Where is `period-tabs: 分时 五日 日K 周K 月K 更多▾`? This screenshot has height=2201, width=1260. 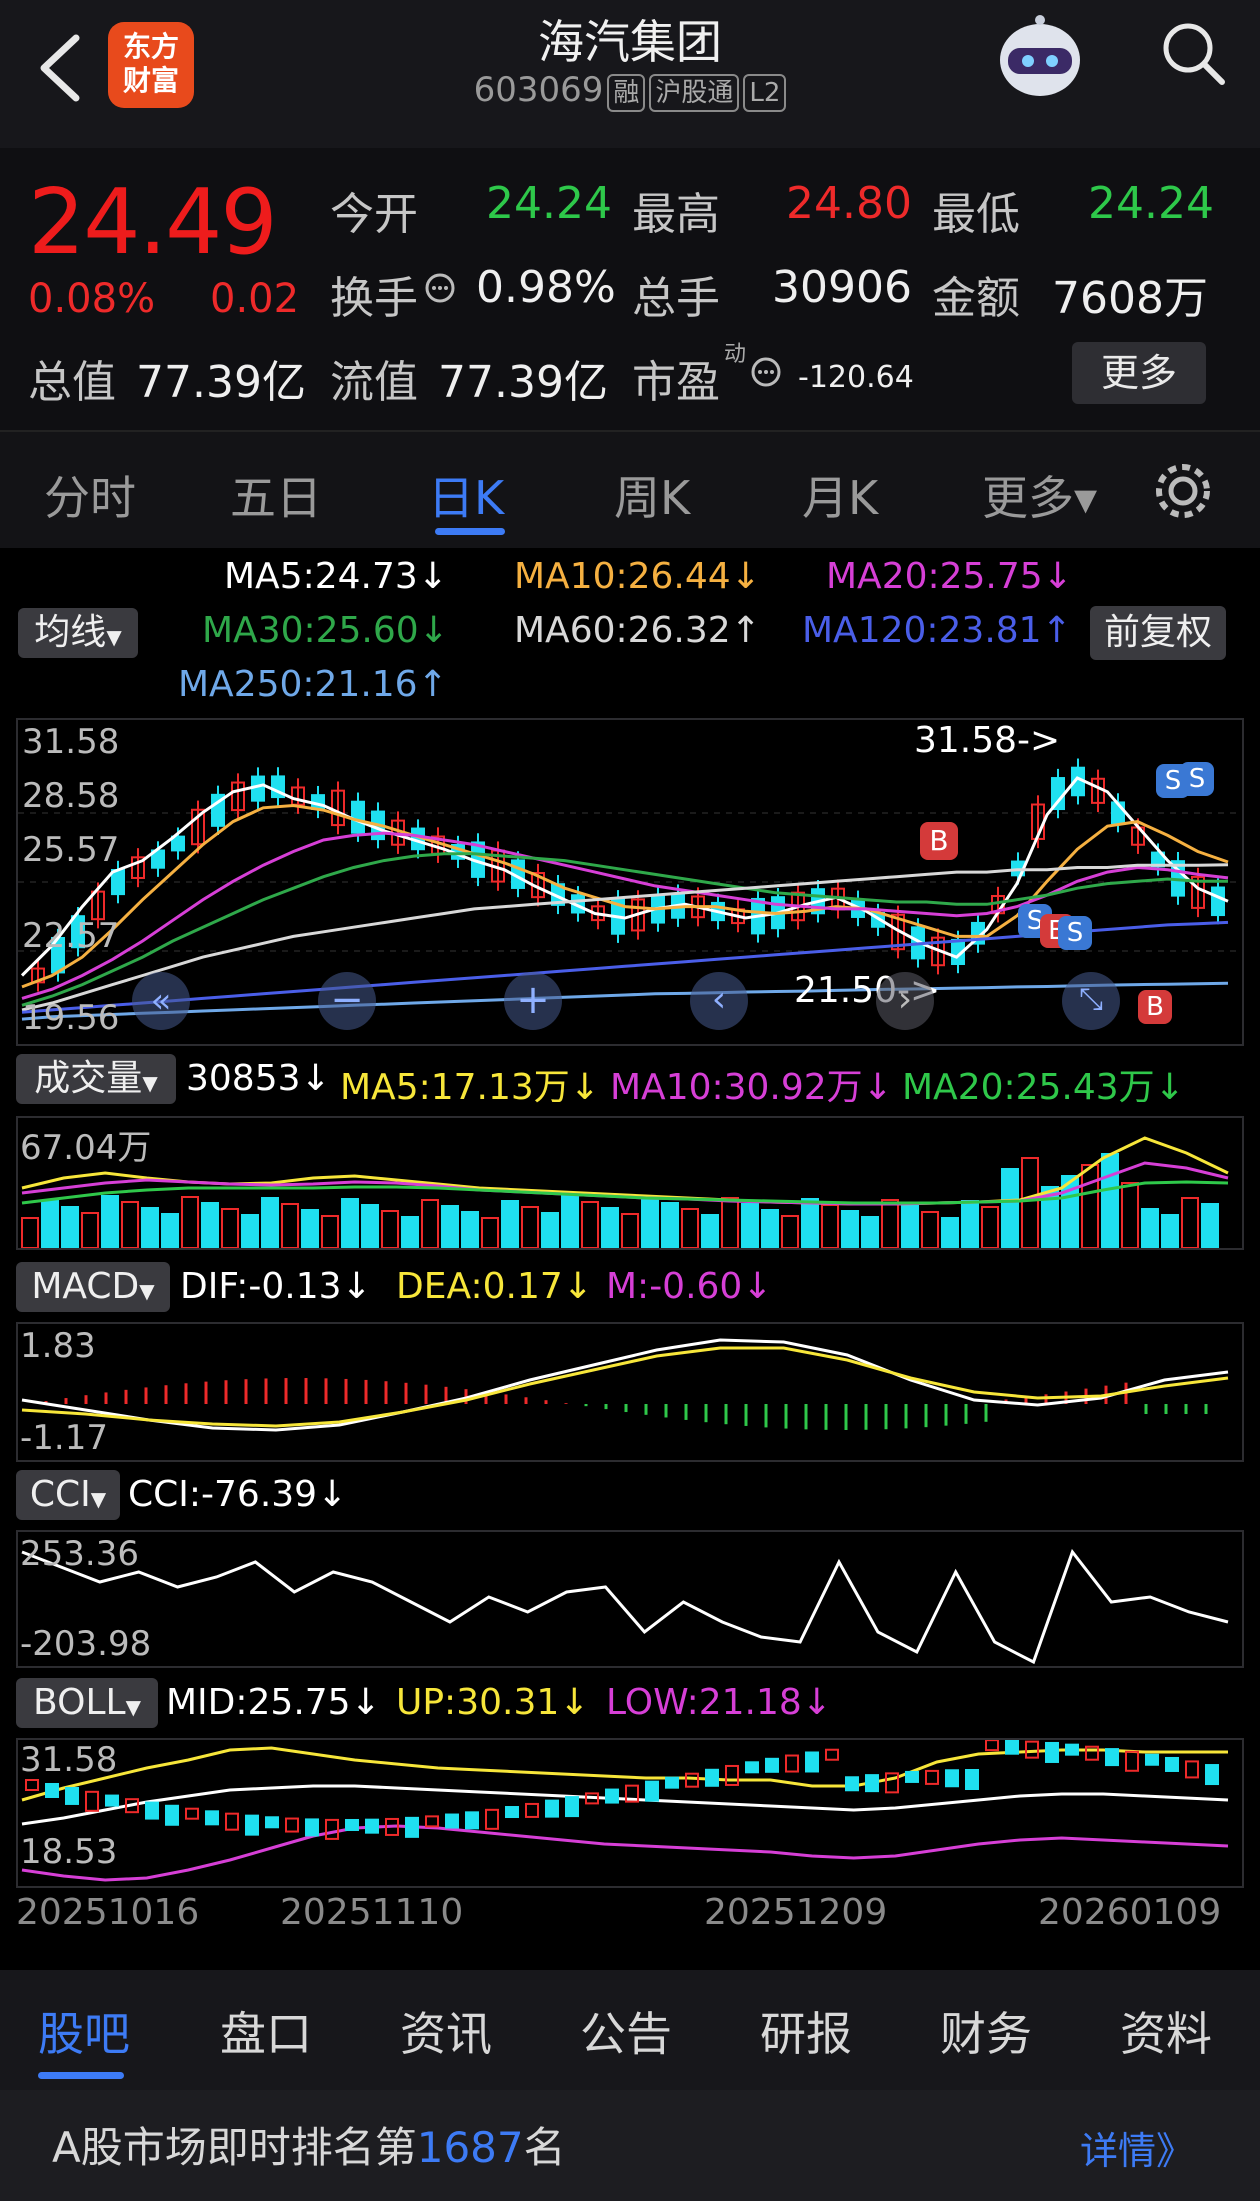
period-tabs: 分时 五日 日K 周K 月K 更多▾ is located at coordinates (630, 491).